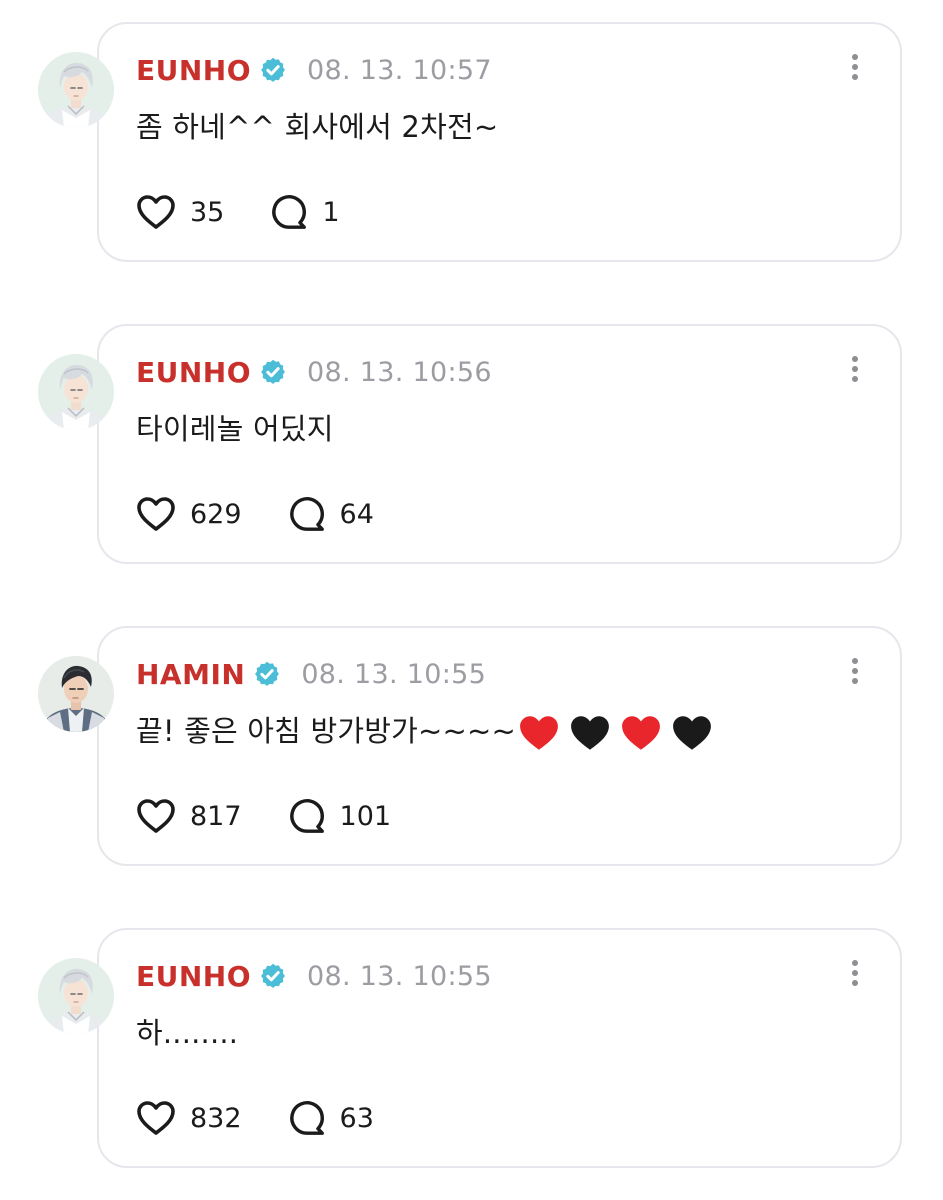 The image size is (943, 1200). I want to click on post-header: EUNHO 08. 13. 10:55, so click(314, 976).